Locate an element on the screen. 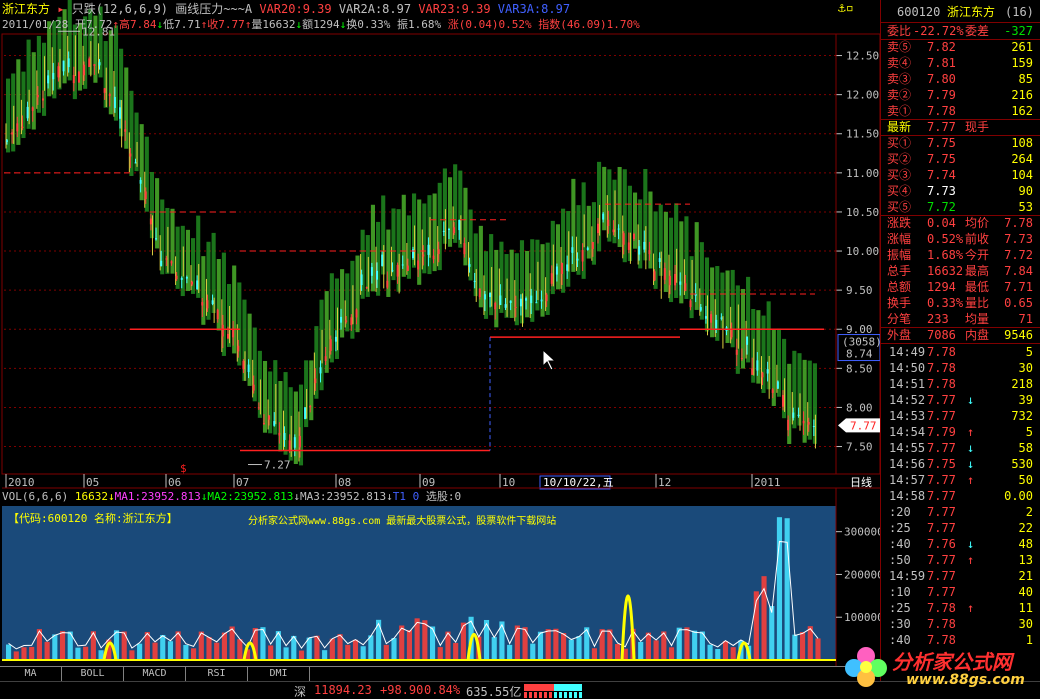 The image size is (1040, 699). sell-label: 卖④ is located at coordinates (899, 63).